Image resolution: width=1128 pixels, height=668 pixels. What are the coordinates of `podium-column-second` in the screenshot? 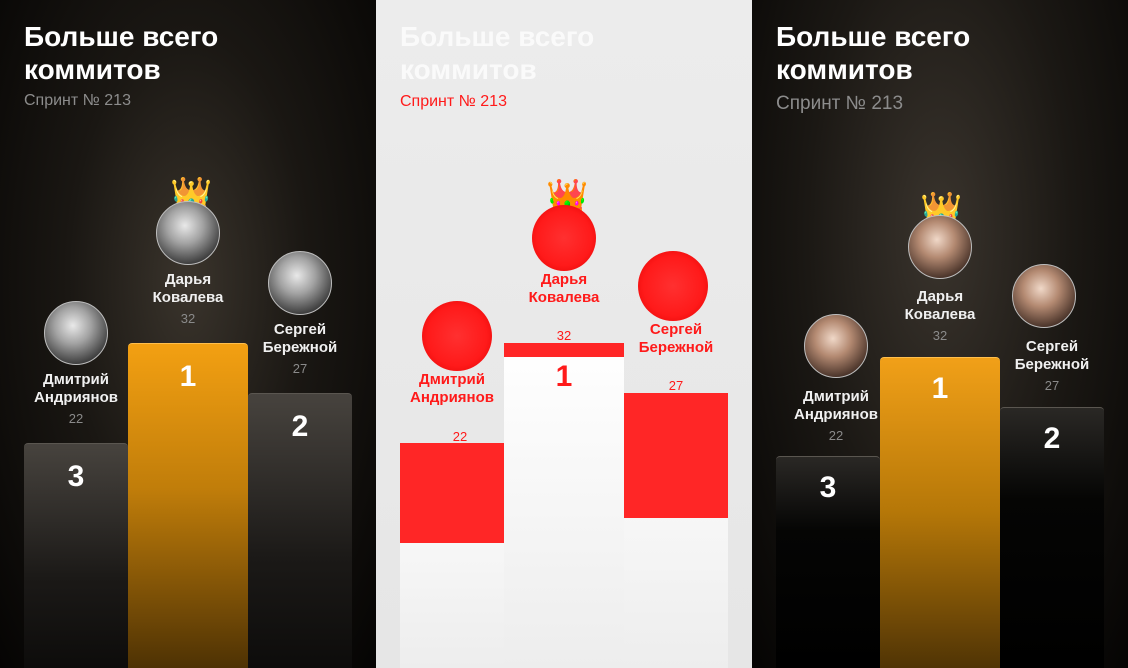 It's located at (676, 530).